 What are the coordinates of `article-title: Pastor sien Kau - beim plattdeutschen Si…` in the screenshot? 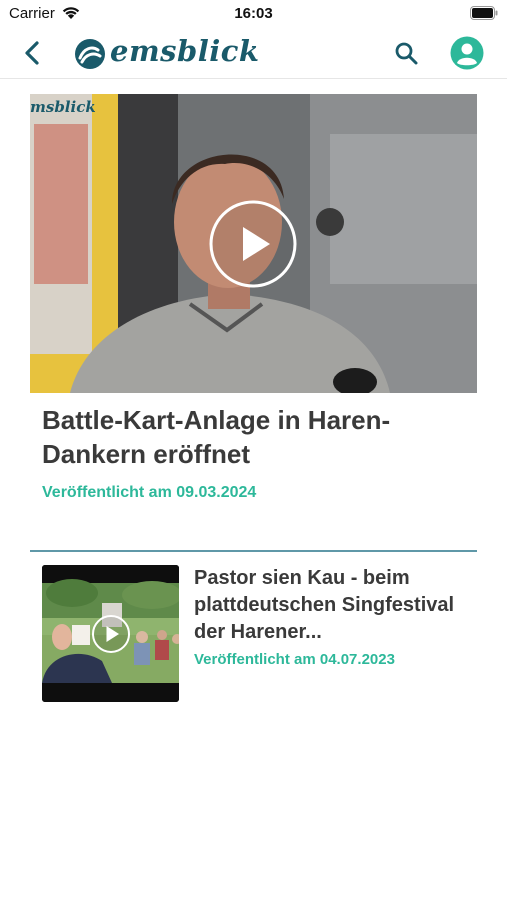 It's located at (334, 605).